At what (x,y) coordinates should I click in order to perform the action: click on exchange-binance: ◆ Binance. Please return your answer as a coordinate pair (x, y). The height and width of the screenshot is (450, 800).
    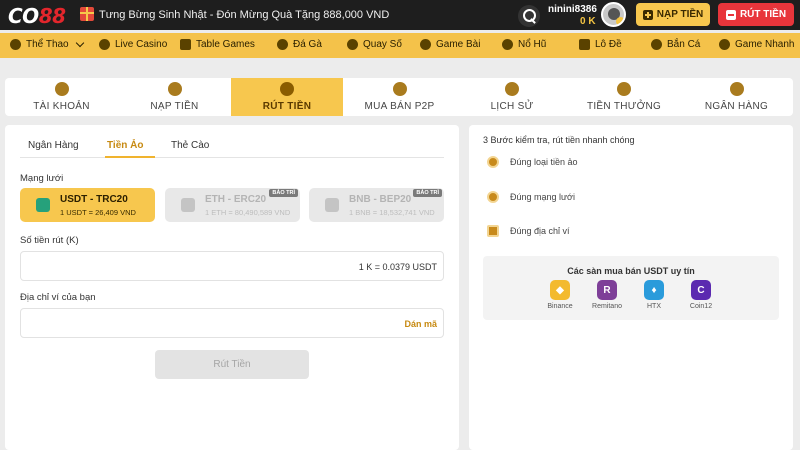
    Looking at the image, I should click on (560, 295).